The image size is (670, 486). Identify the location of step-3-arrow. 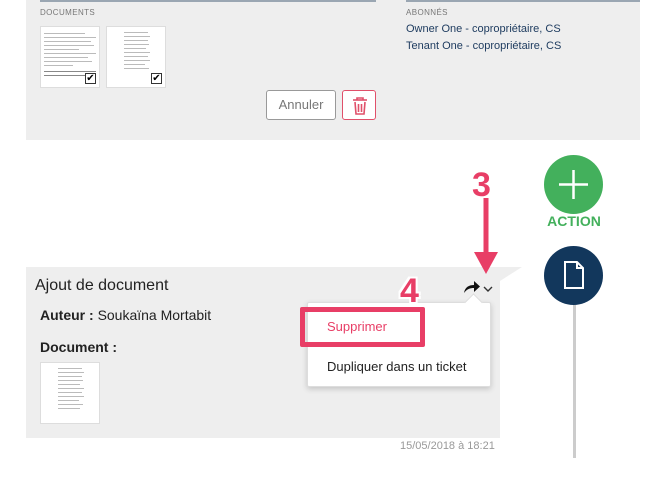
(486, 236).